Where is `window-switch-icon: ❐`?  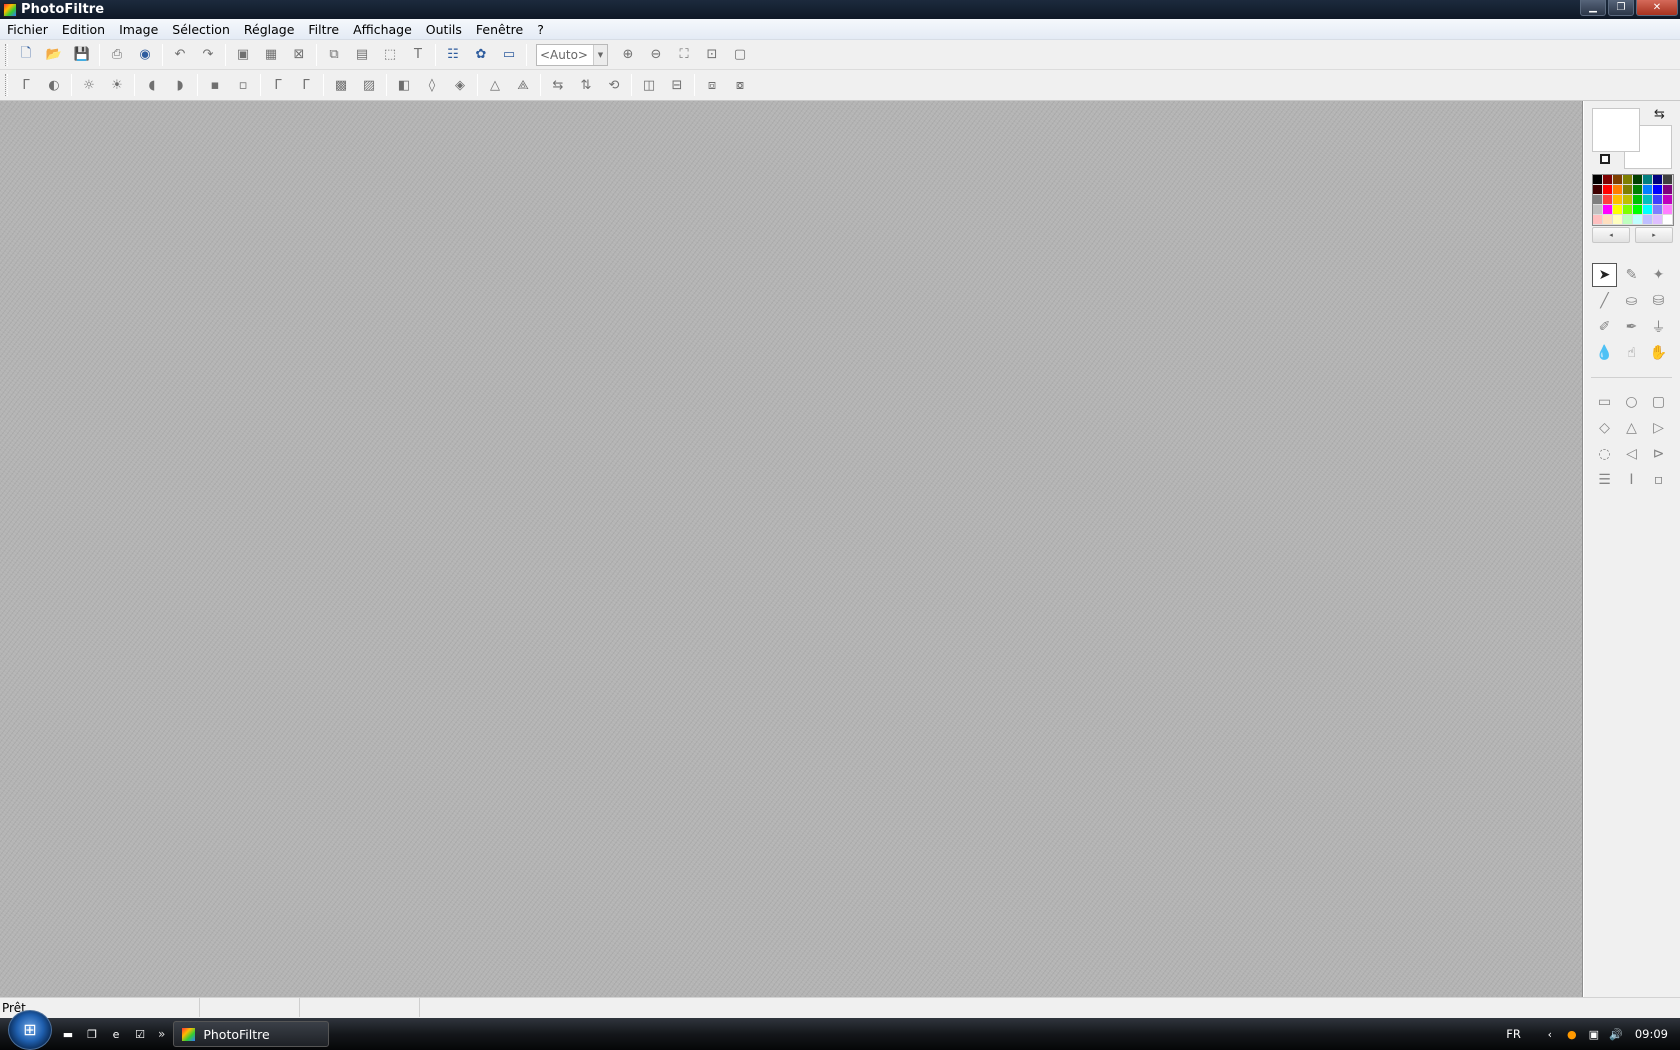
window-switch-icon: ❐ is located at coordinates (92, 1034).